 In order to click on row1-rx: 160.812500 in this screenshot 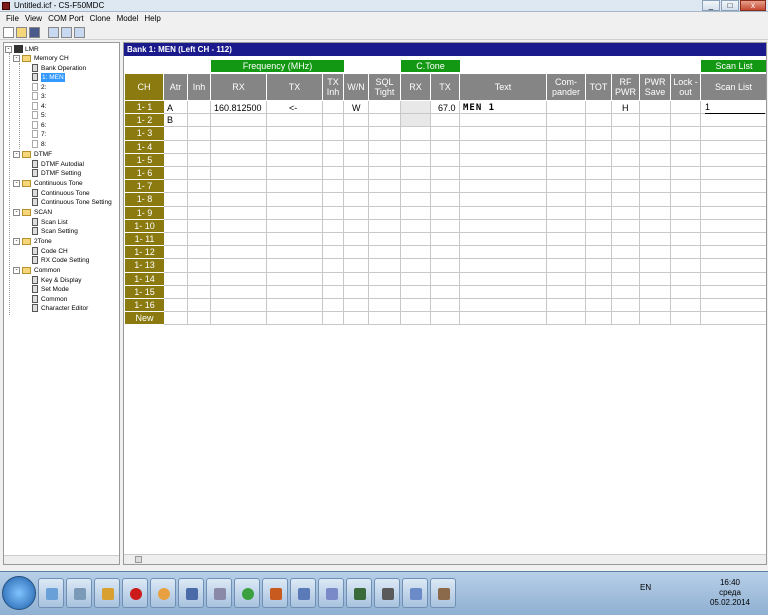, I will do `click(238, 108)`.